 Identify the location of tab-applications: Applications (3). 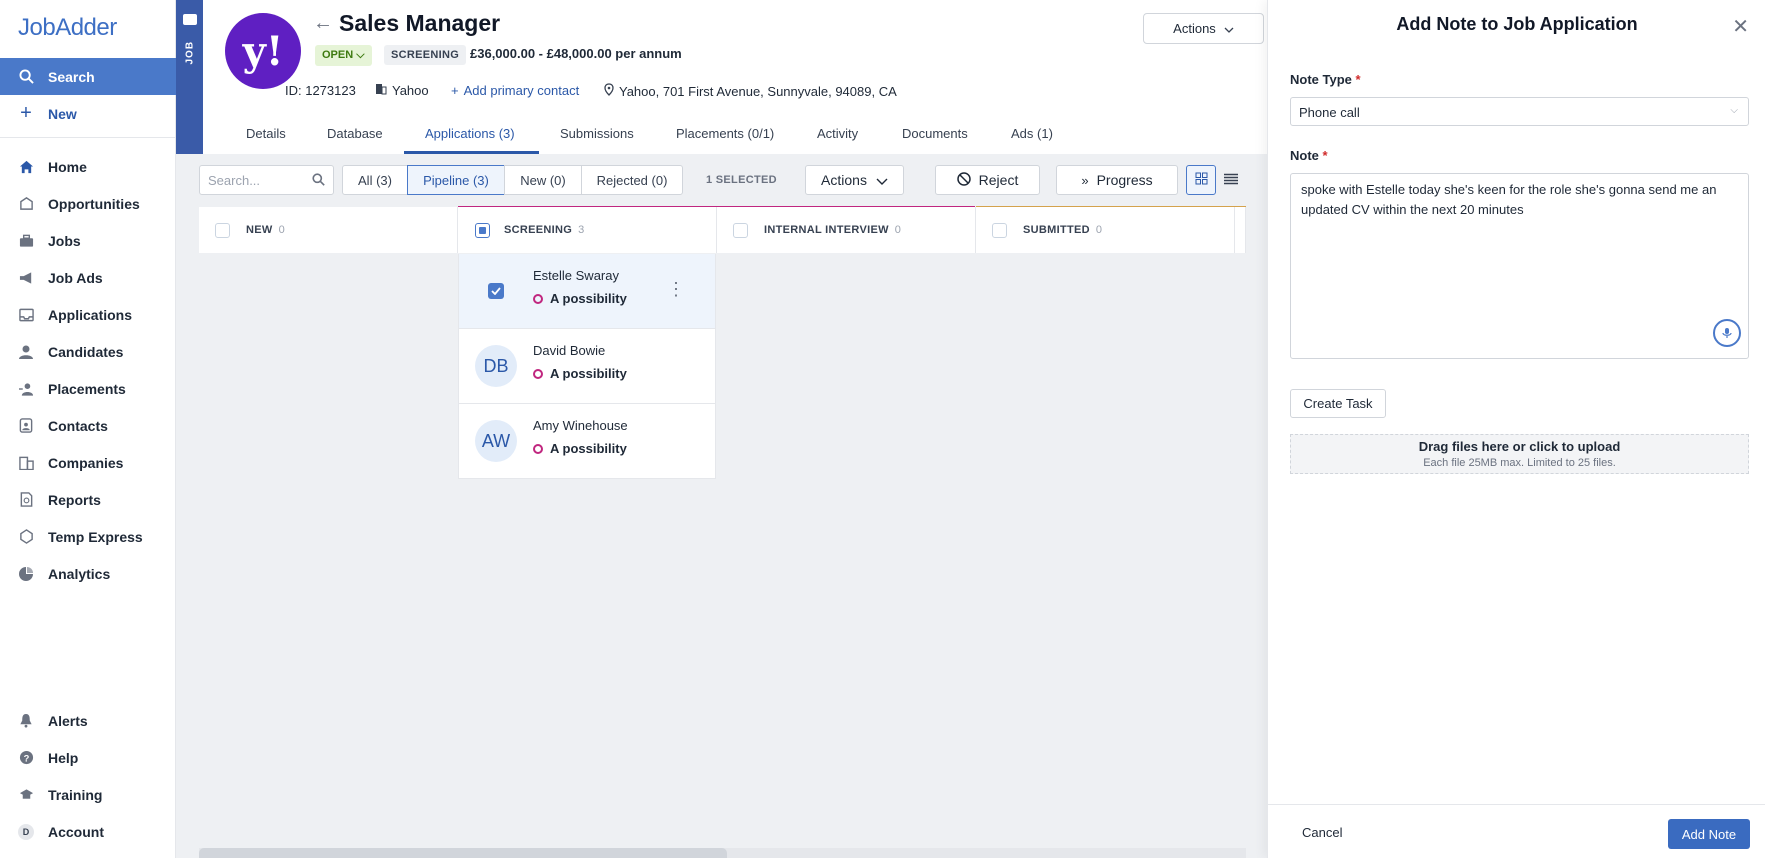
(470, 133).